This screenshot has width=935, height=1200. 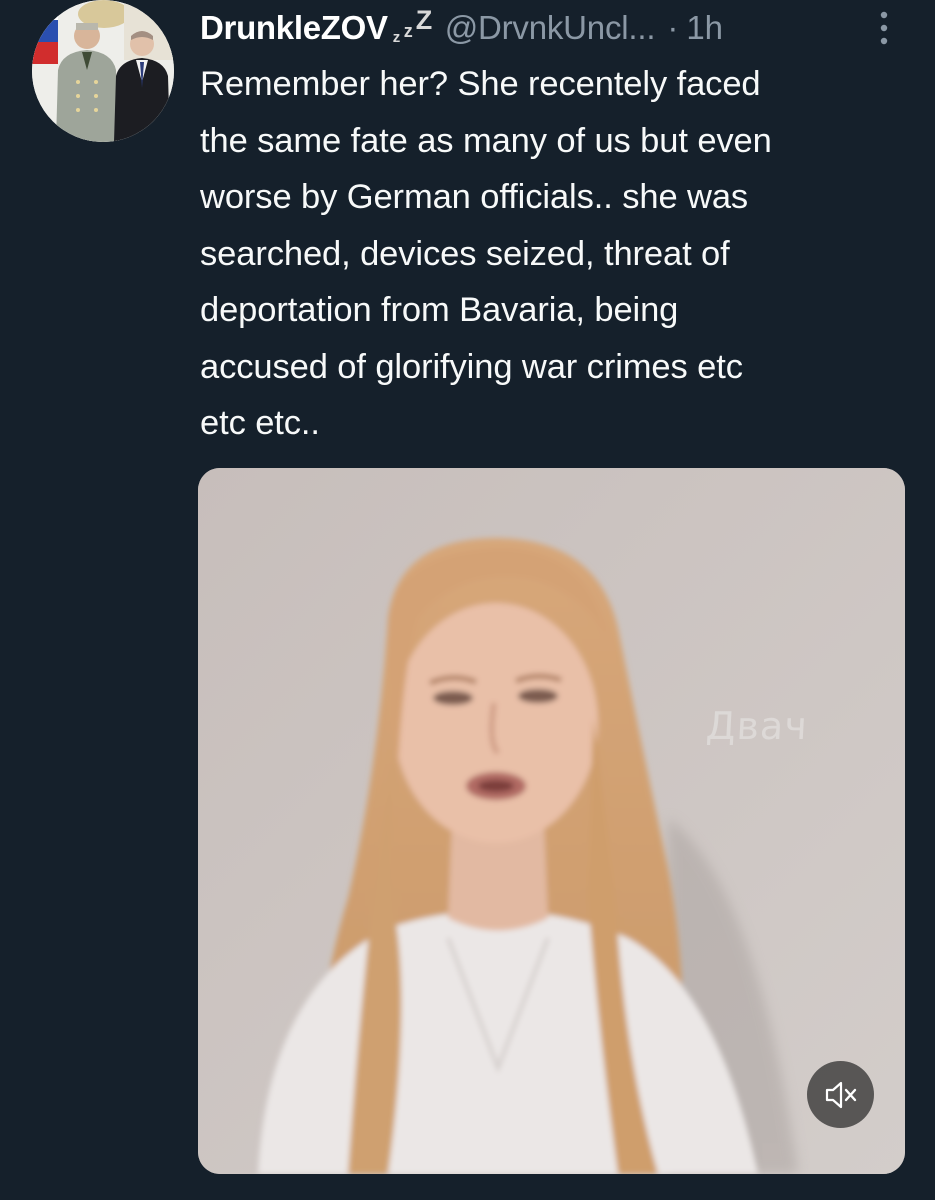 What do you see at coordinates (884, 28) in the screenshot?
I see `vertical-dots-icon` at bounding box center [884, 28].